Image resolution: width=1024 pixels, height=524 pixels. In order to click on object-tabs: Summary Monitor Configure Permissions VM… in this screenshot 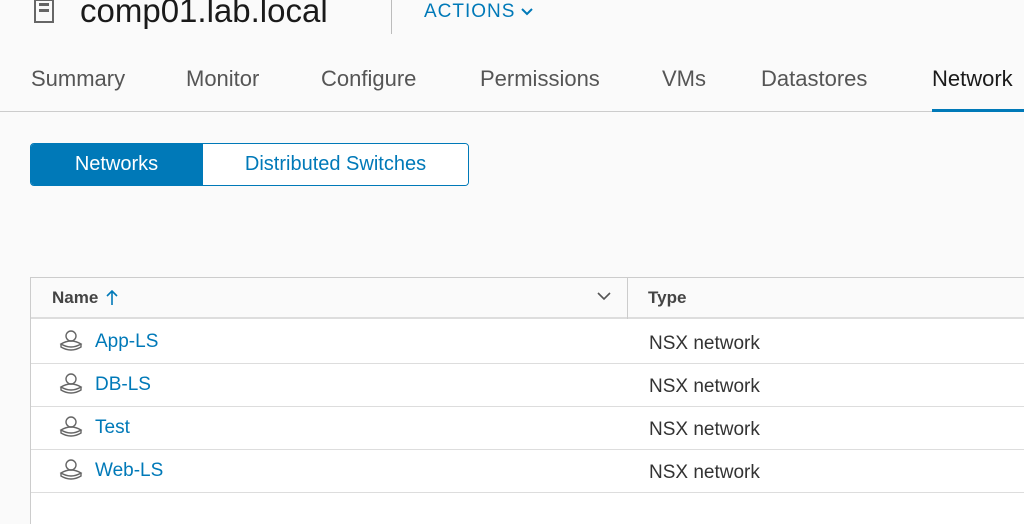, I will do `click(512, 84)`.